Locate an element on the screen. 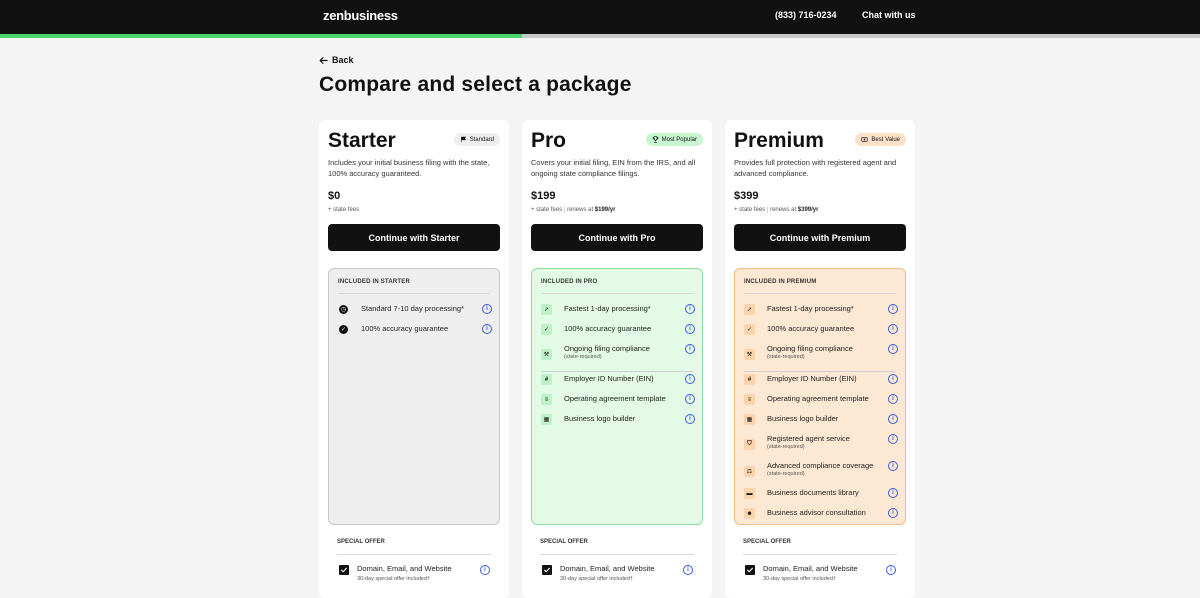 The image size is (1200, 598). feature-item: ✓ 100% accuracy guarantee i is located at coordinates (415, 333).